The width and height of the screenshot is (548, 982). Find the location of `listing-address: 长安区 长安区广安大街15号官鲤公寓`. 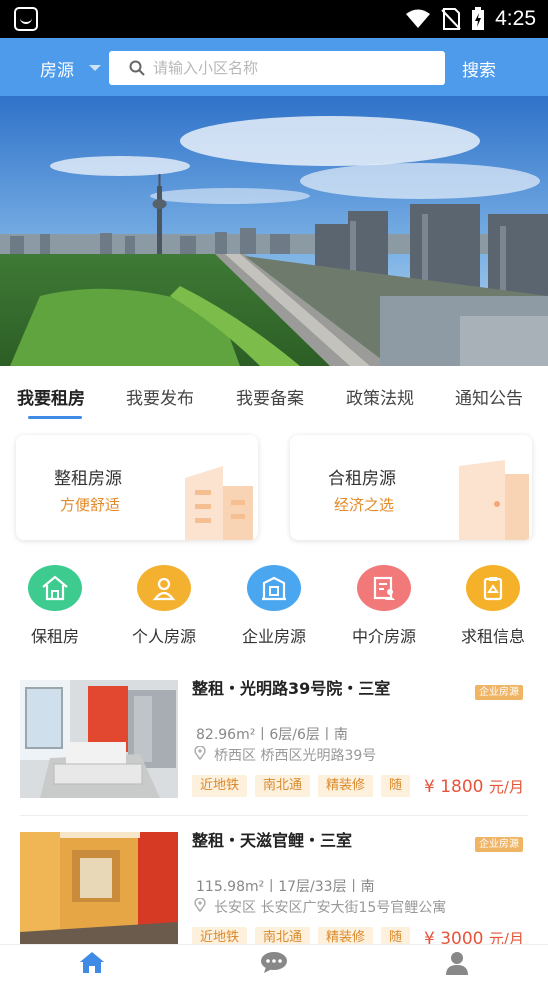

listing-address: 长安区 长安区广安大街15号官鲤公寓 is located at coordinates (330, 908).